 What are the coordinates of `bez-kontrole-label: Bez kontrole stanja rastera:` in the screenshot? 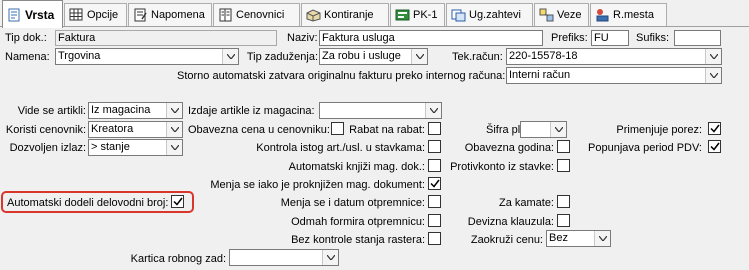 It's located at (358, 240).